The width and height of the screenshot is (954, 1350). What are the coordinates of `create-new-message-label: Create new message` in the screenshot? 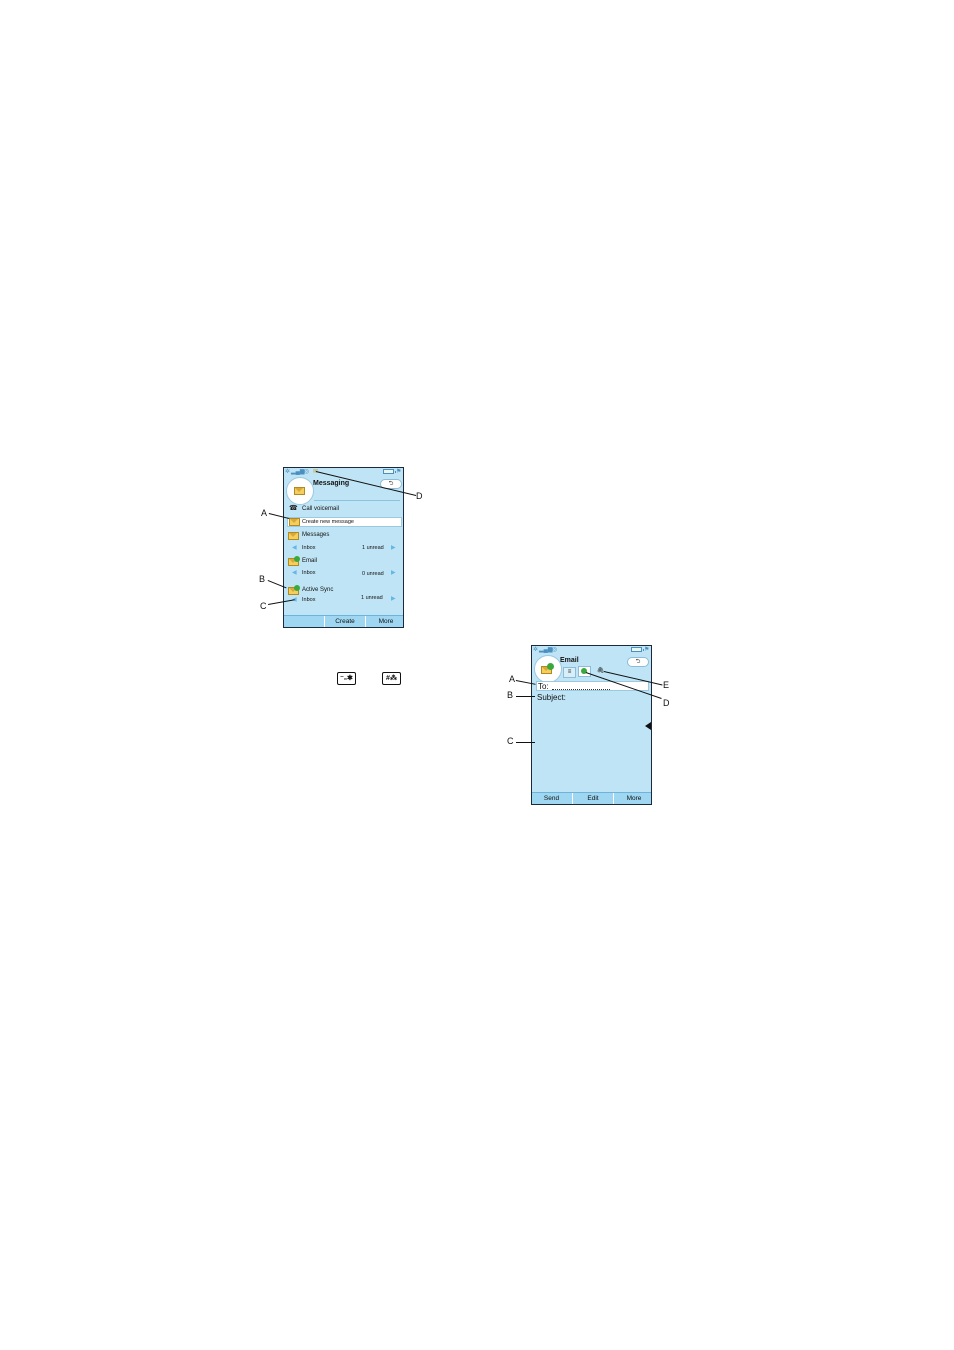 It's located at (328, 522).